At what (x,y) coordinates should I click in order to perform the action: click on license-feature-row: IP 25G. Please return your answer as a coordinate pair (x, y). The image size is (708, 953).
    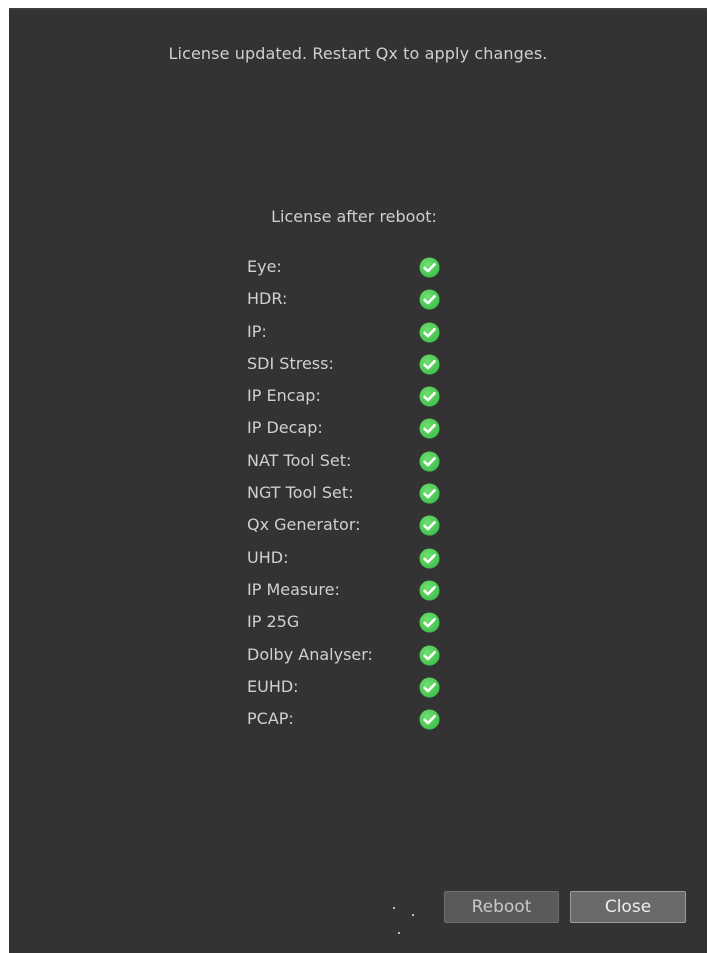
    Looking at the image, I should click on (362, 628).